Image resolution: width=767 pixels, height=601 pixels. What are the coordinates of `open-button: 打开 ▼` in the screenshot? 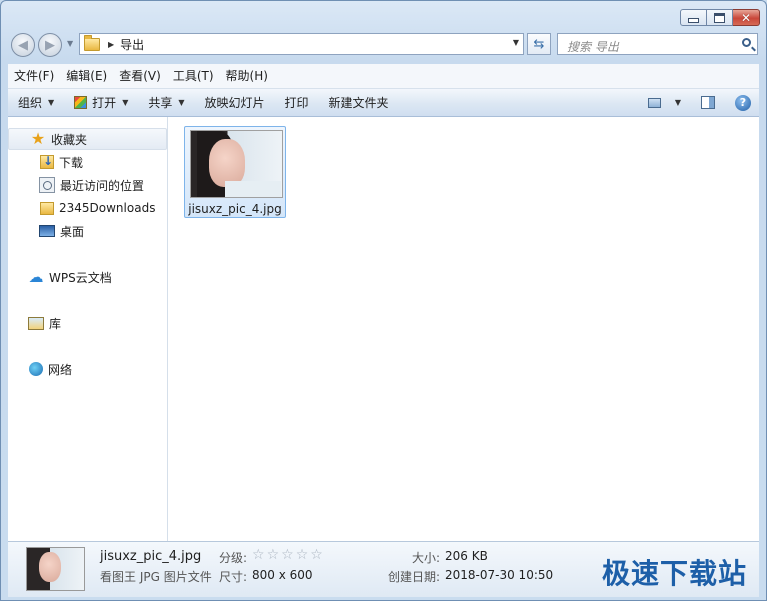 It's located at (101, 102).